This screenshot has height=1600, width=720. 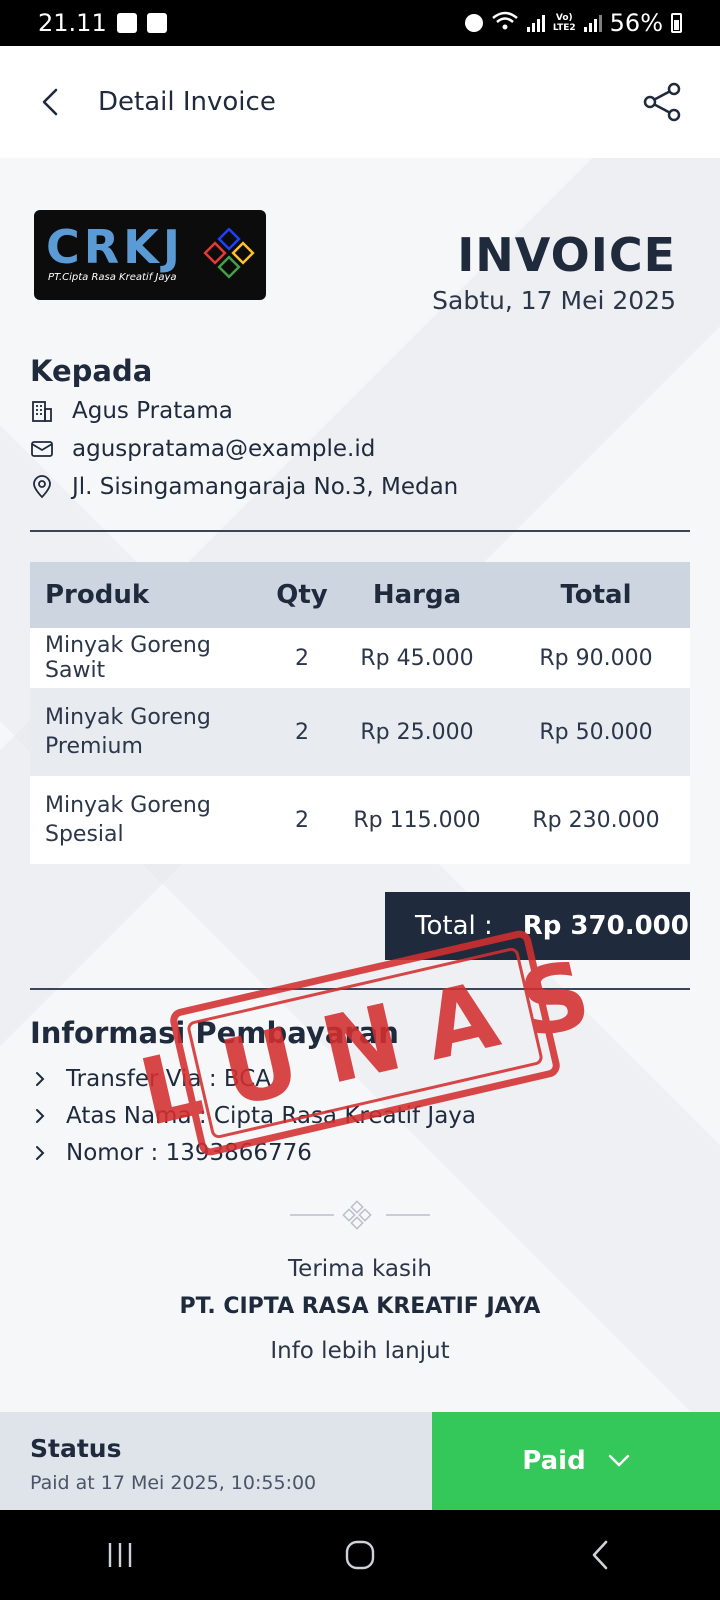 I want to click on recipient-address-row: Jl. Sisingamangaraja No.3, Medan, so click(x=244, y=487).